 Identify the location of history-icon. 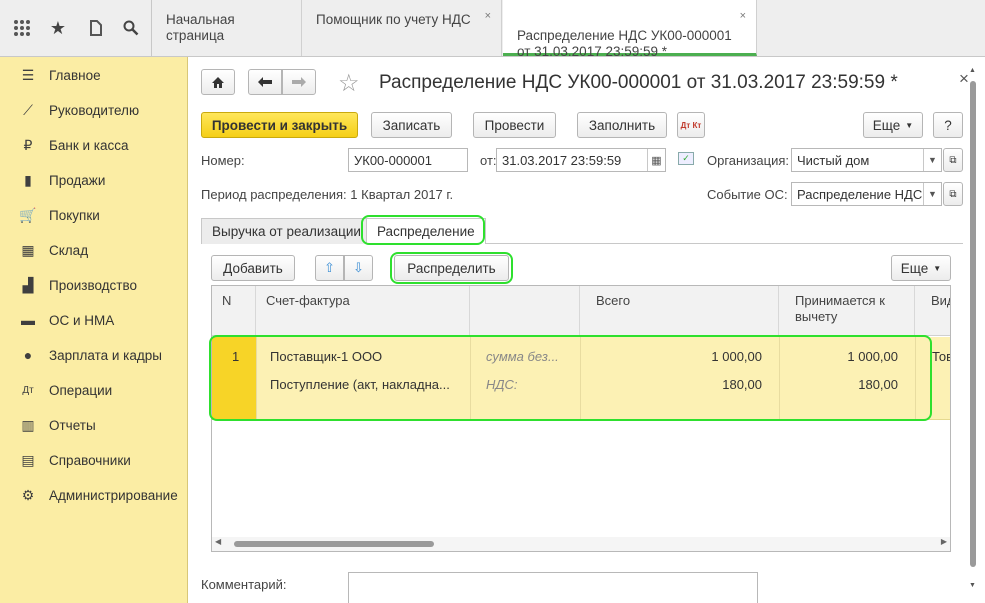
(96, 28).